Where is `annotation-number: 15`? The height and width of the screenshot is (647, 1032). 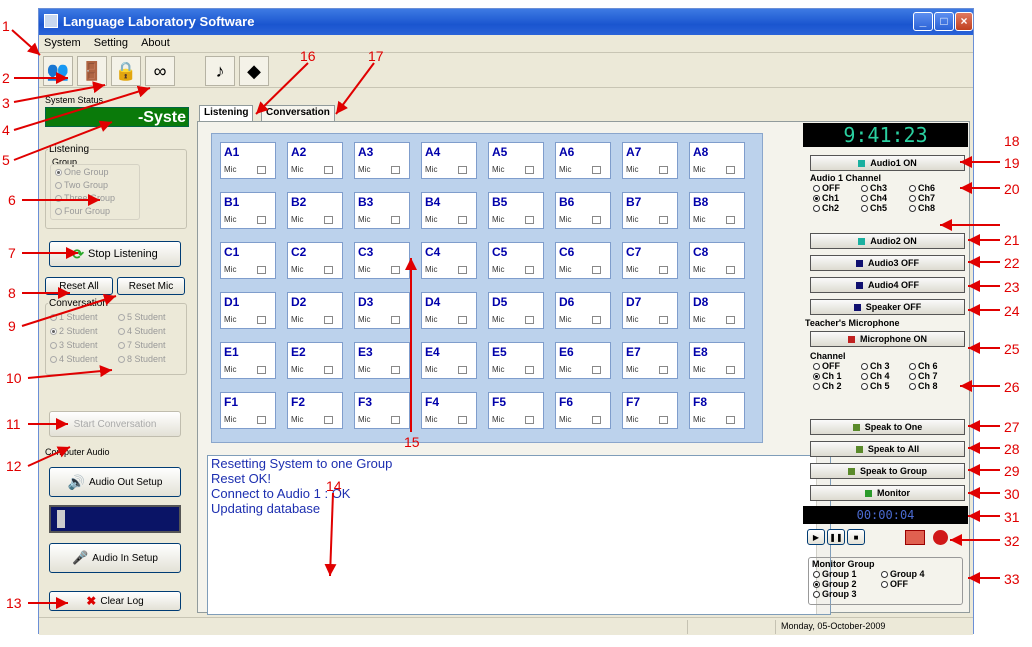 annotation-number: 15 is located at coordinates (412, 442).